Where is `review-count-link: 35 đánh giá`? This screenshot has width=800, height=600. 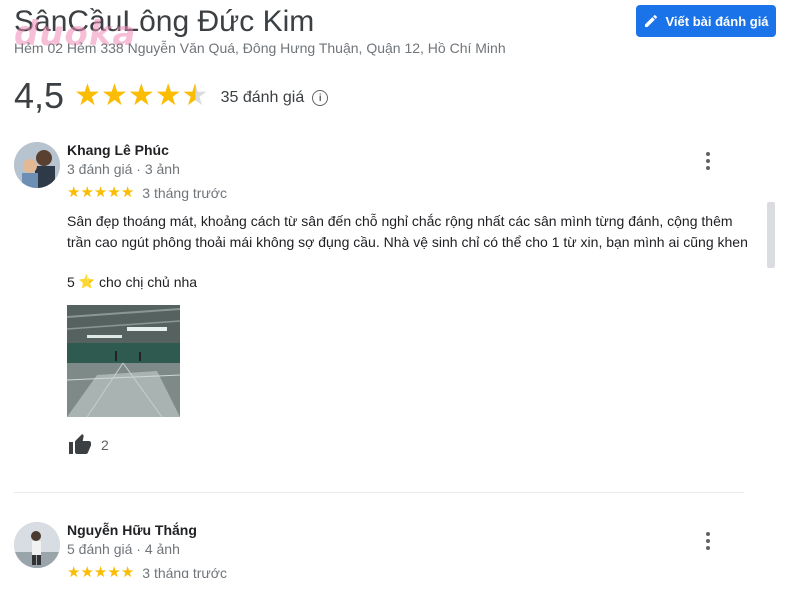
review-count-link: 35 đánh giá is located at coordinates (263, 98).